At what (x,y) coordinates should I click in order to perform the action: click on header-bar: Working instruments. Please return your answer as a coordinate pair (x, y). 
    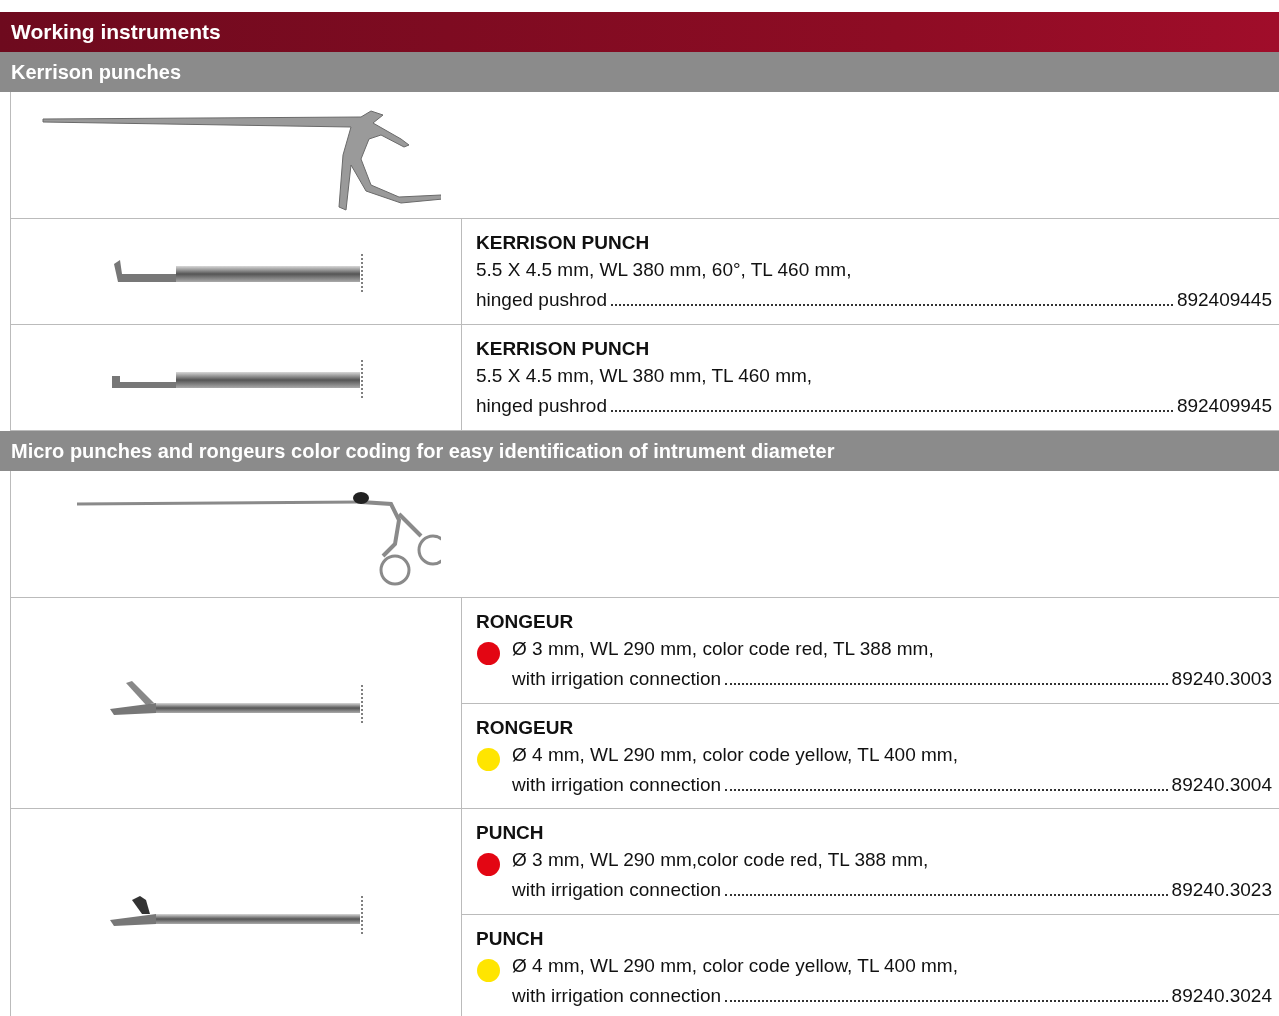
    Looking at the image, I should click on (639, 32).